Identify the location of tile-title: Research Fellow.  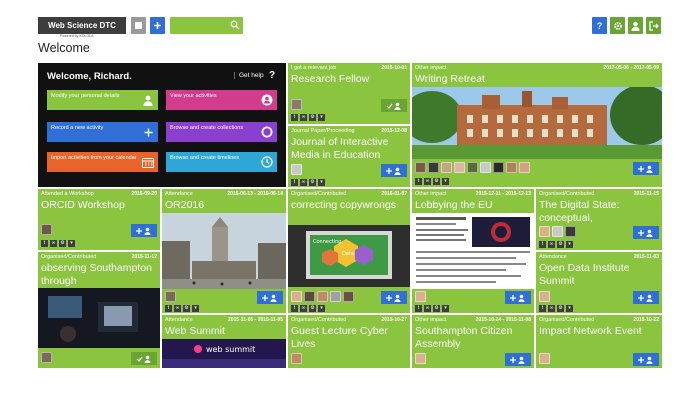
(349, 79).